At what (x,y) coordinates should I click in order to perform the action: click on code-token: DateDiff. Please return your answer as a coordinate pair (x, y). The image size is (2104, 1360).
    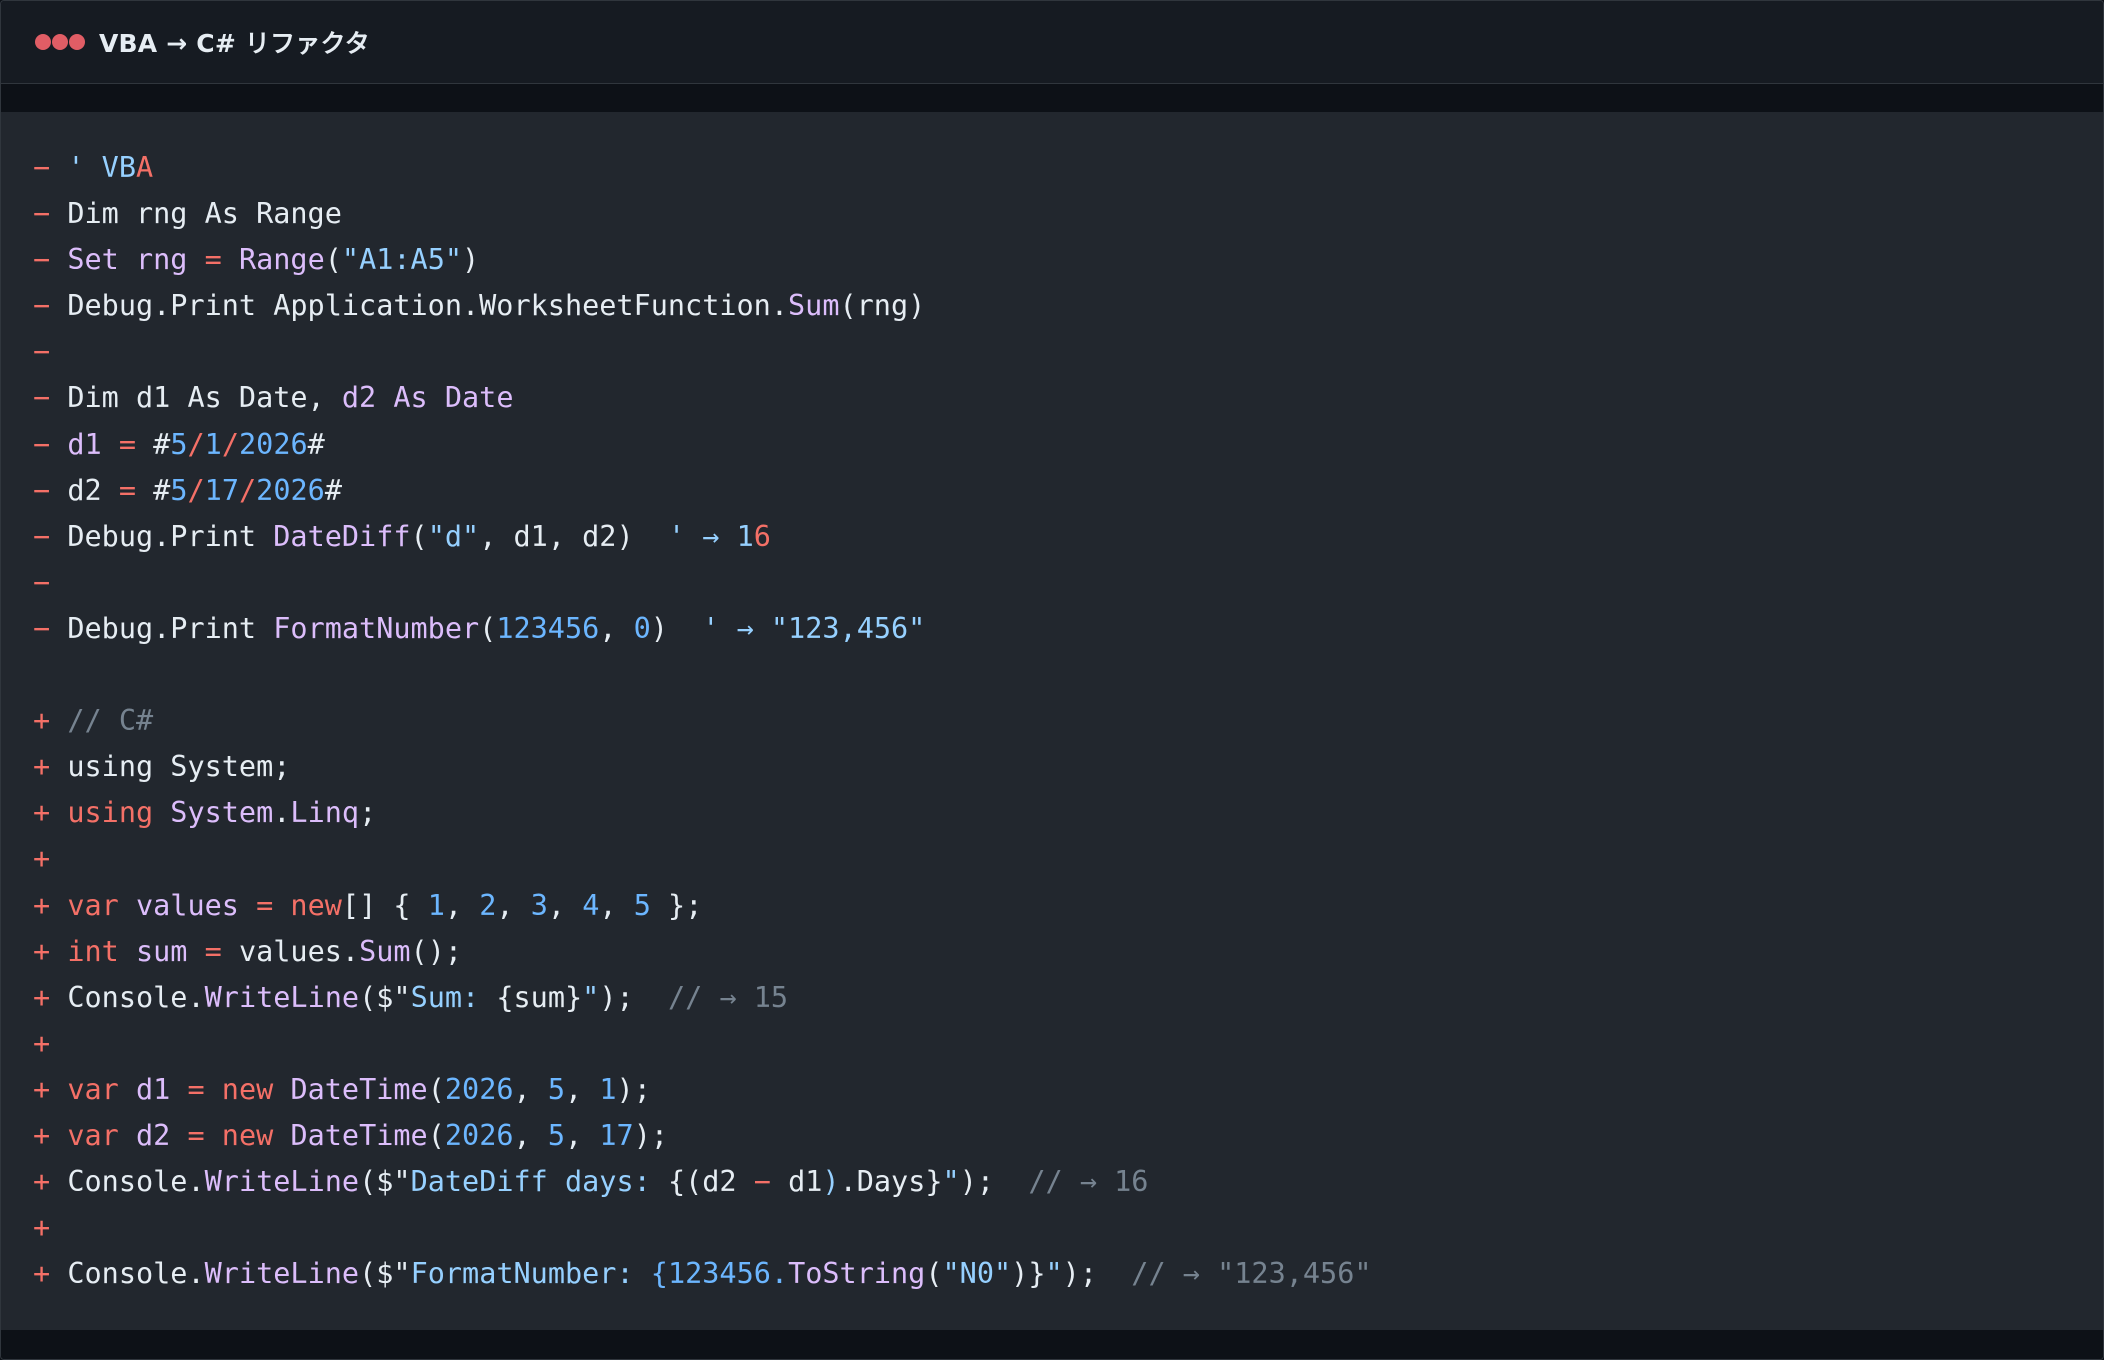
    Looking at the image, I should click on (342, 536).